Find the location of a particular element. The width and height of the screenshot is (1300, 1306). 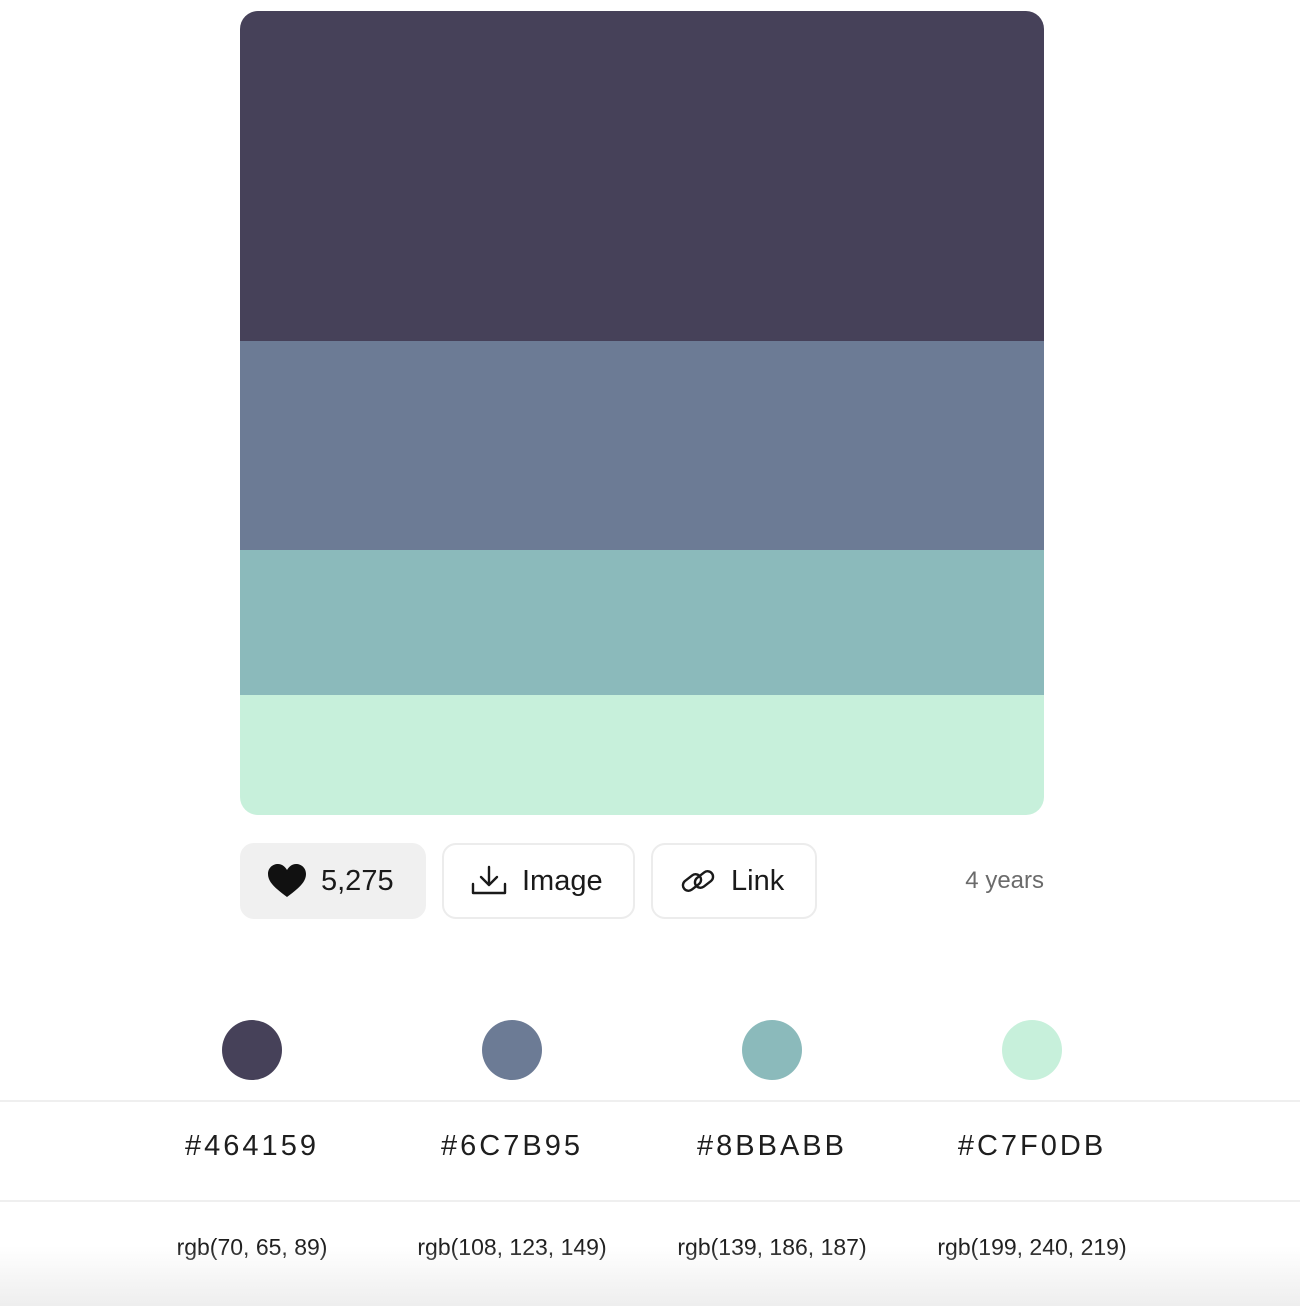

link-icon is located at coordinates (698, 881).